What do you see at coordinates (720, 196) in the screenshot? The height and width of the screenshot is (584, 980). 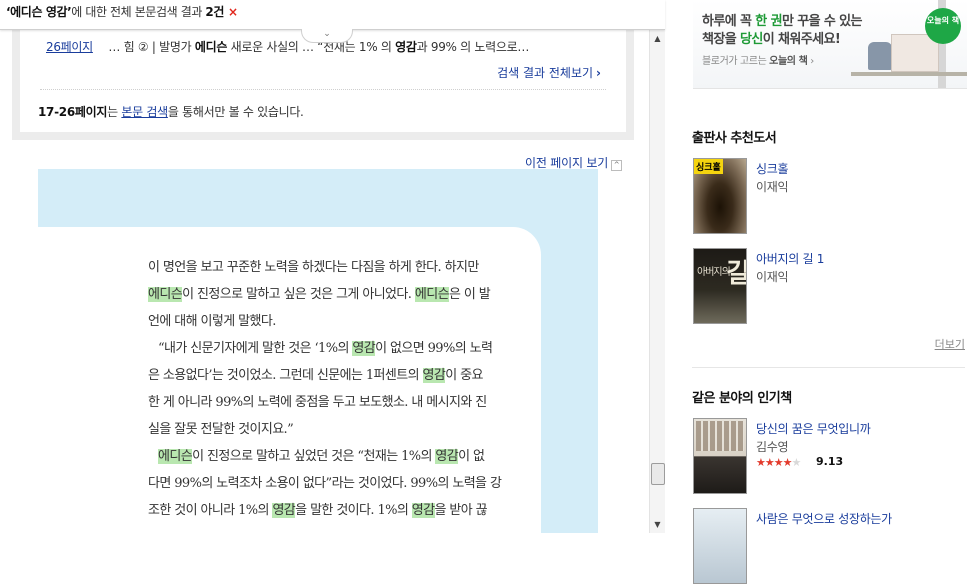 I see `book-cover: 싱크홀` at bounding box center [720, 196].